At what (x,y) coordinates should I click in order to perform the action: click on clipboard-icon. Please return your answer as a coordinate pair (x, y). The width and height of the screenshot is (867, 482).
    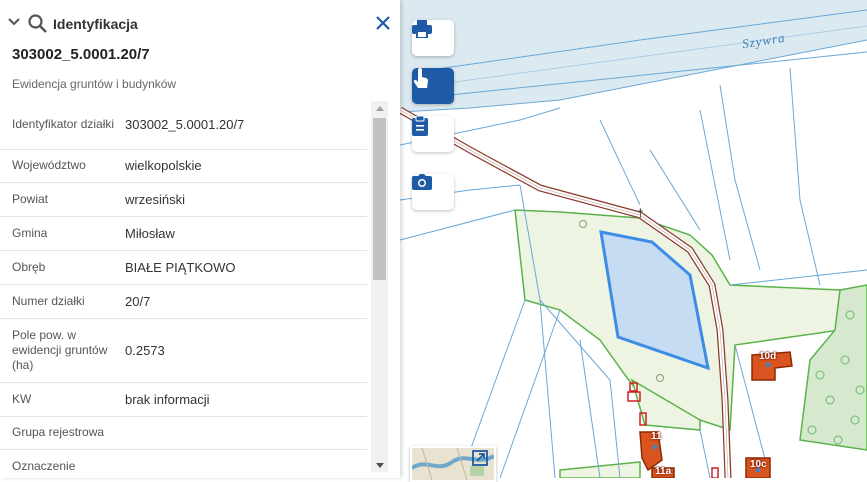
    Looking at the image, I should click on (420, 126).